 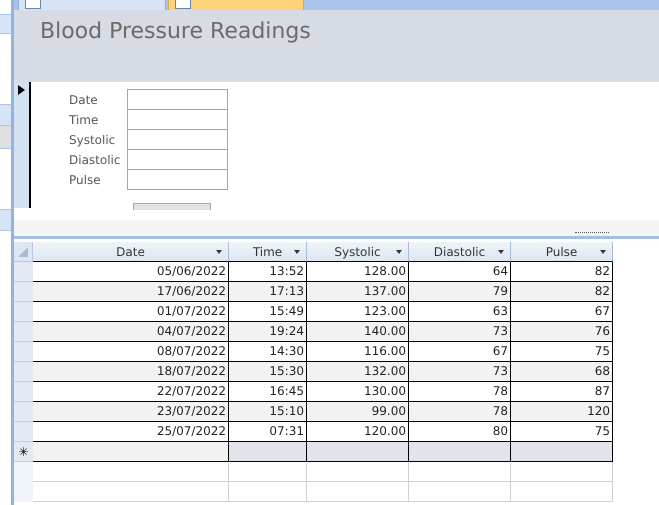 What do you see at coordinates (562, 372) in the screenshot?
I see `table-cell: 68` at bounding box center [562, 372].